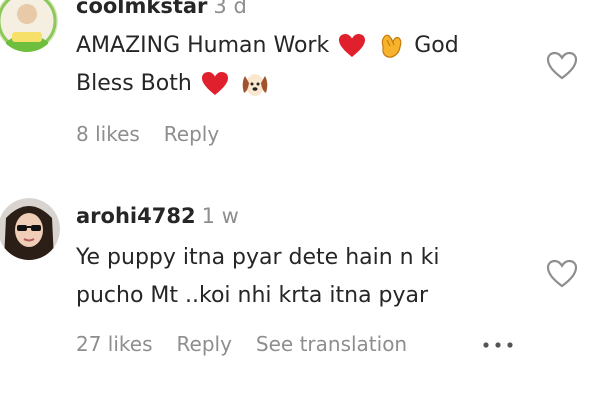  I want to click on see-translation-button: See translation, so click(331, 344).